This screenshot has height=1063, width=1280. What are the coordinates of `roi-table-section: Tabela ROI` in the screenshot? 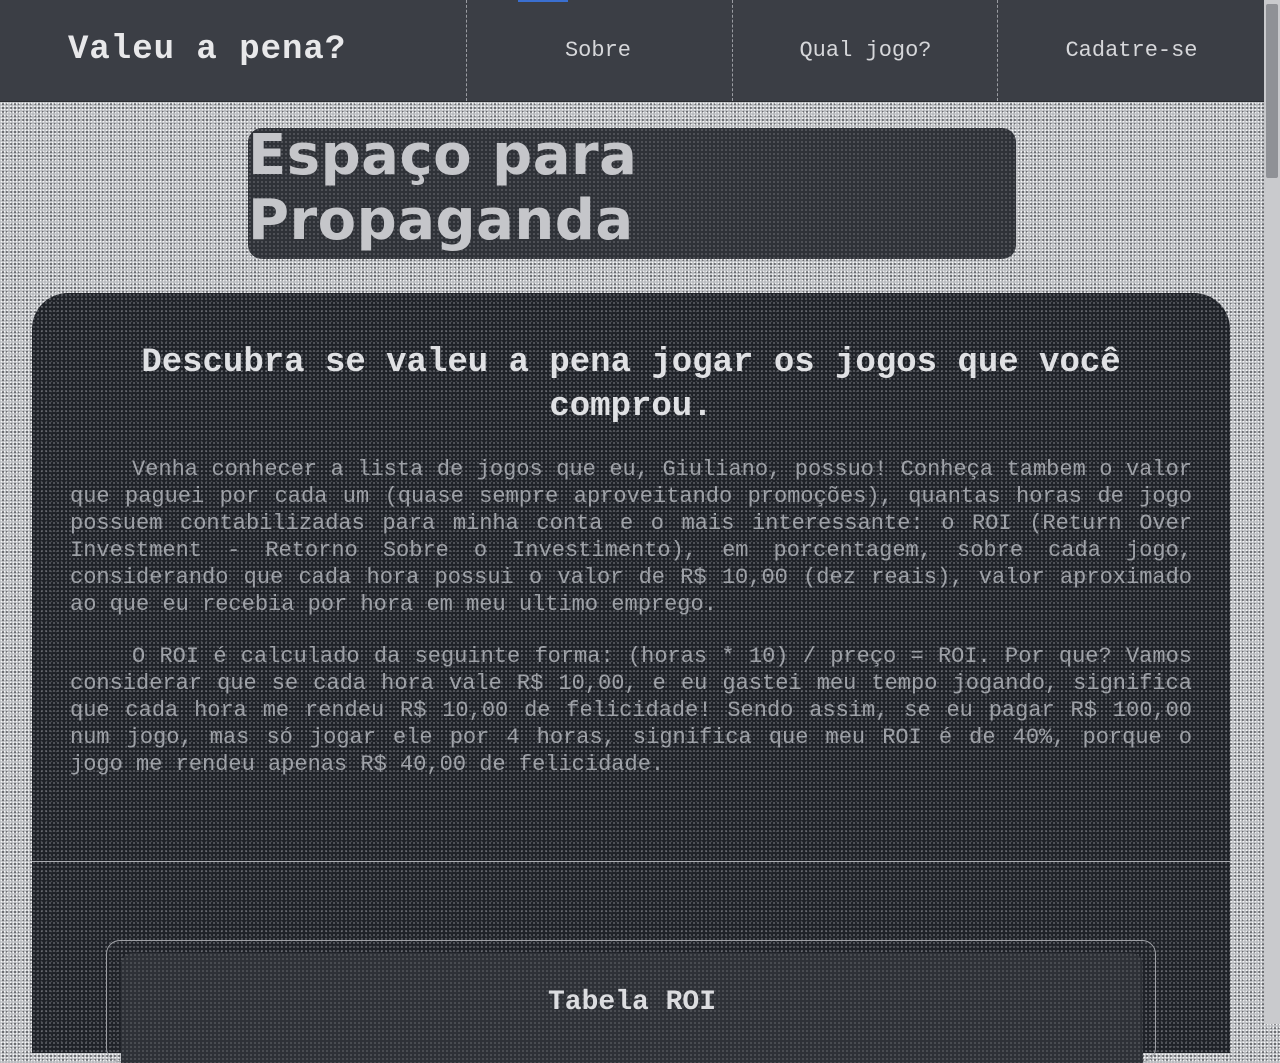 It's located at (631, 1001).